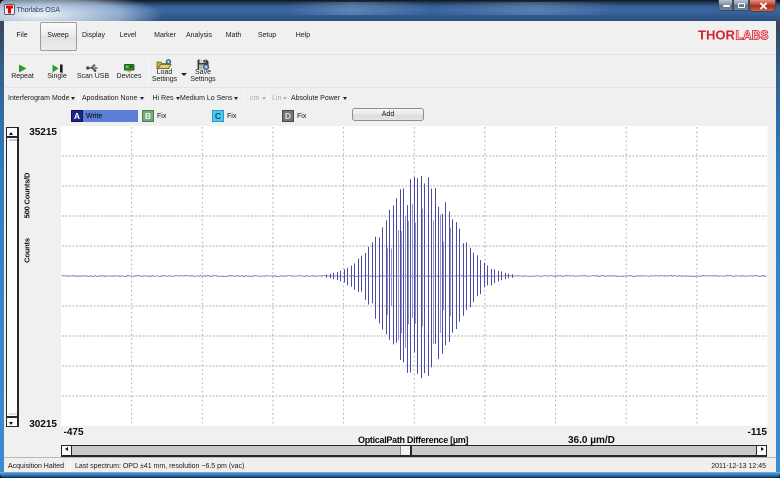  I want to click on svg-text: LABS, so click(752, 35).